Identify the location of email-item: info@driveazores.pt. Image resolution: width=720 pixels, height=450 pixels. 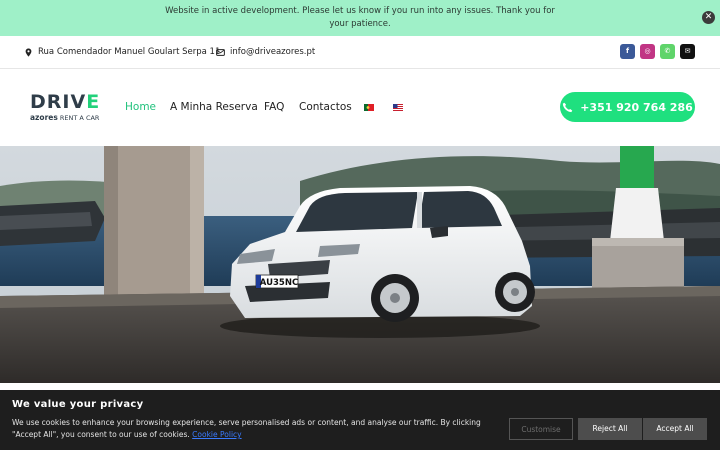
(265, 52).